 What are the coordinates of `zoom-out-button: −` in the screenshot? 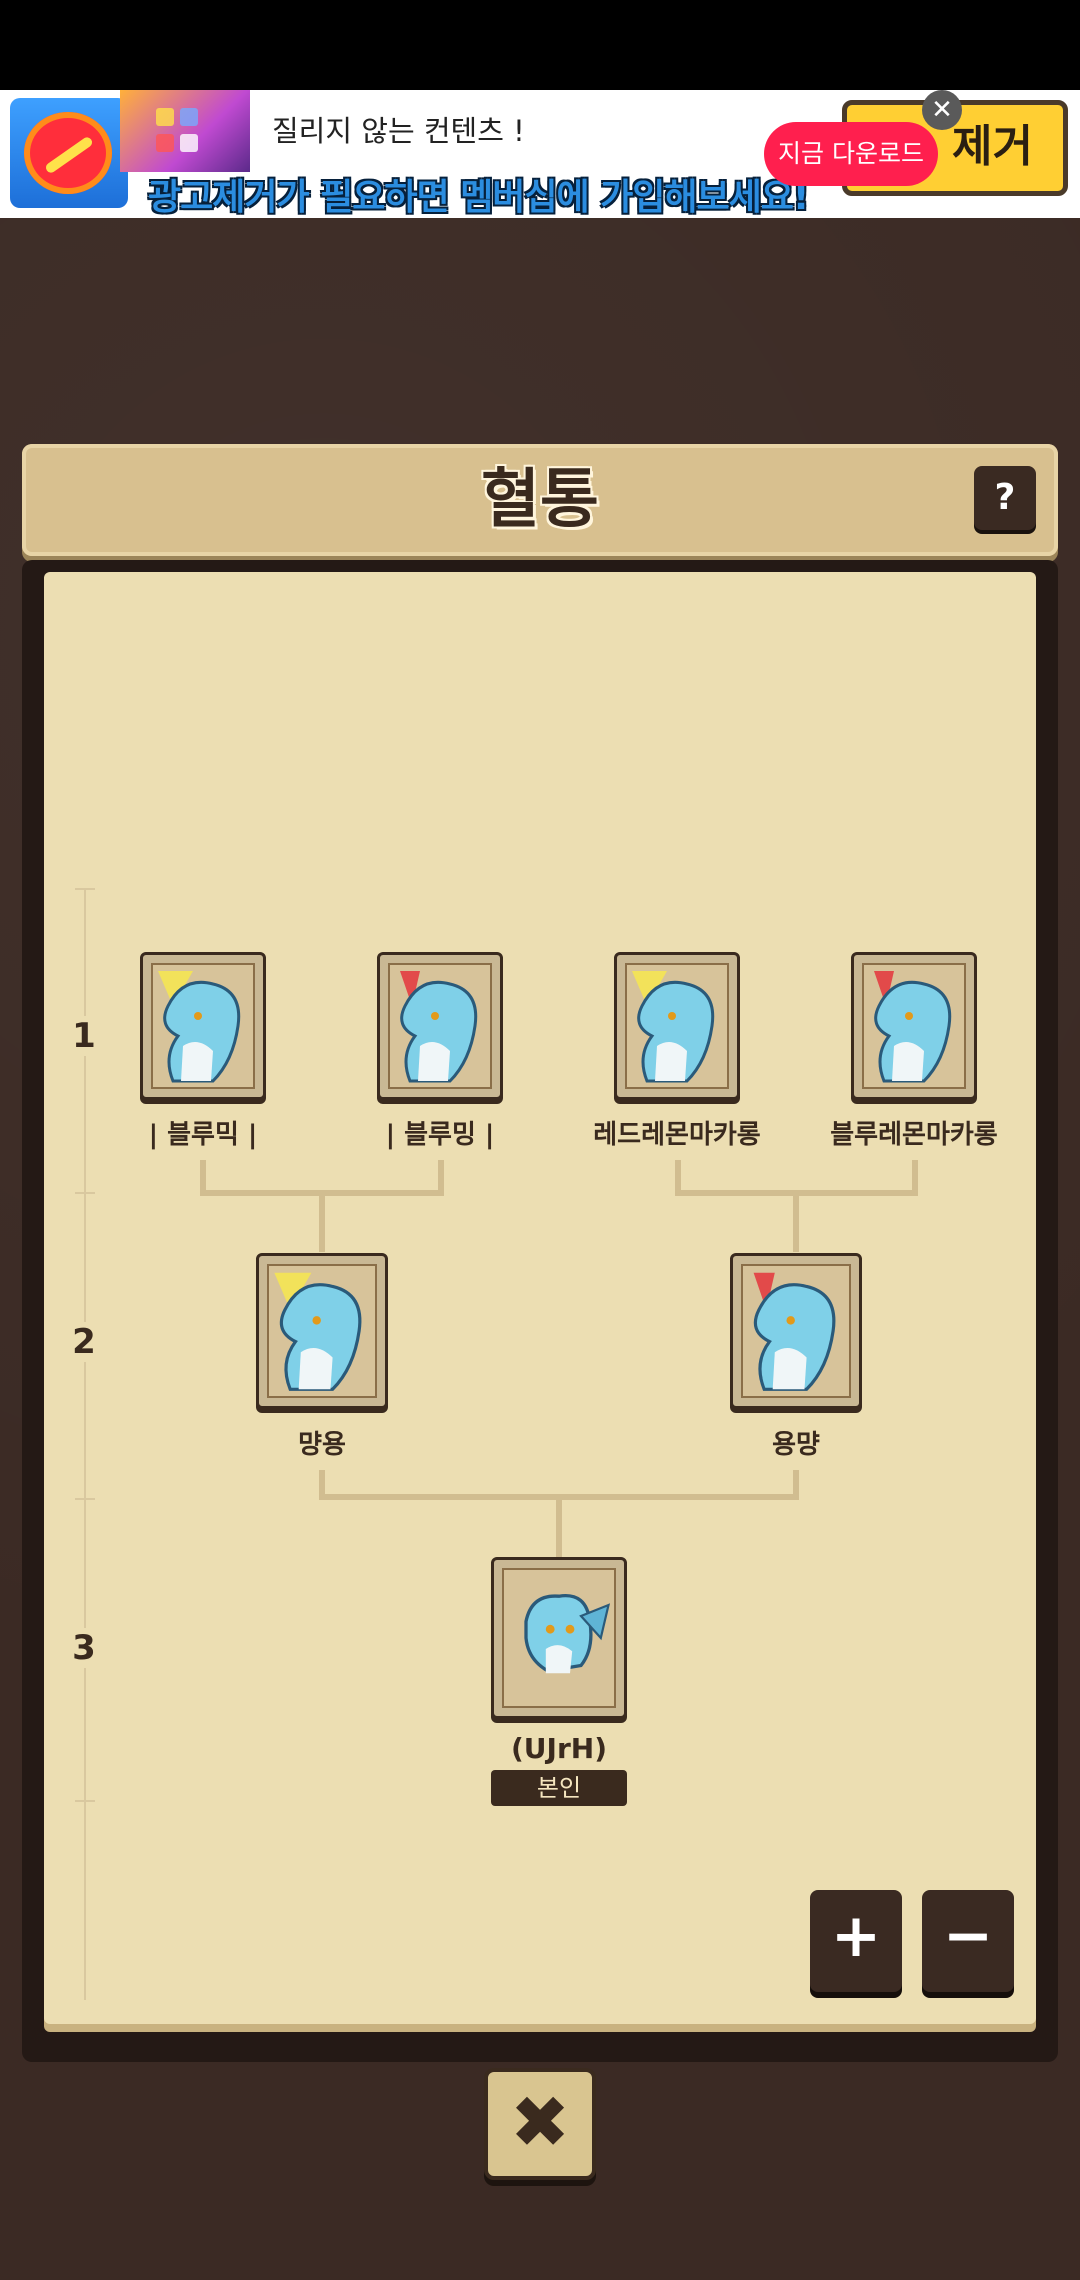 It's located at (968, 1941).